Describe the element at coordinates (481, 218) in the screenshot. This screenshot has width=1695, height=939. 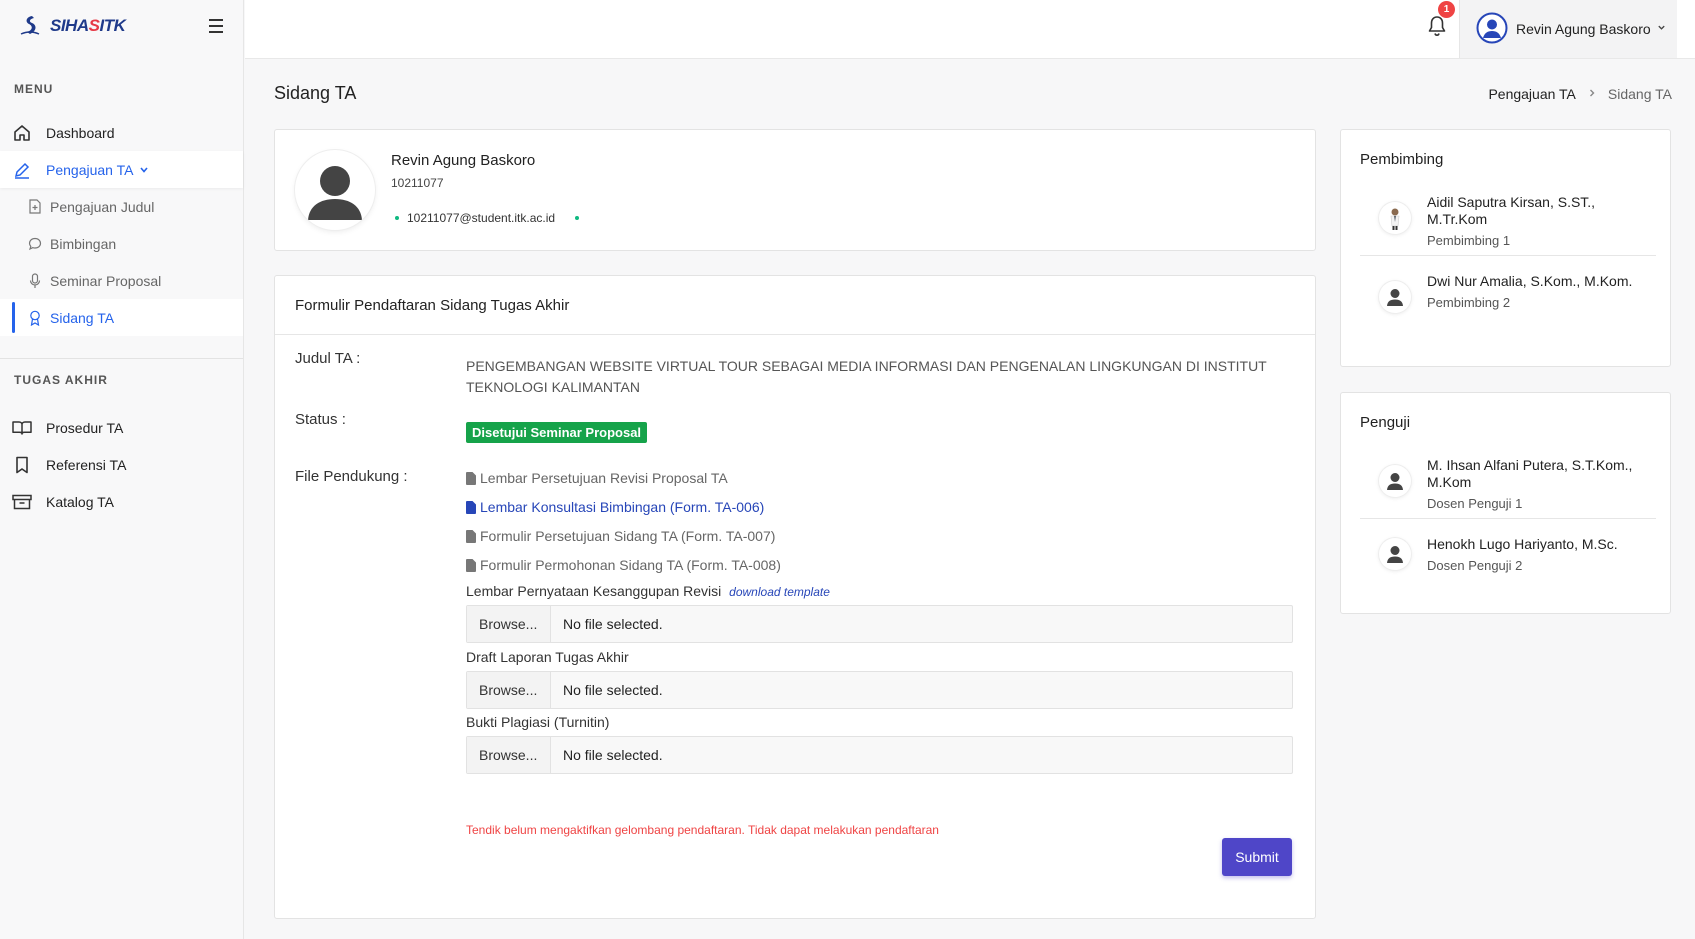
I see `profile-email: 10211077@student.itk.ac.id` at that location.